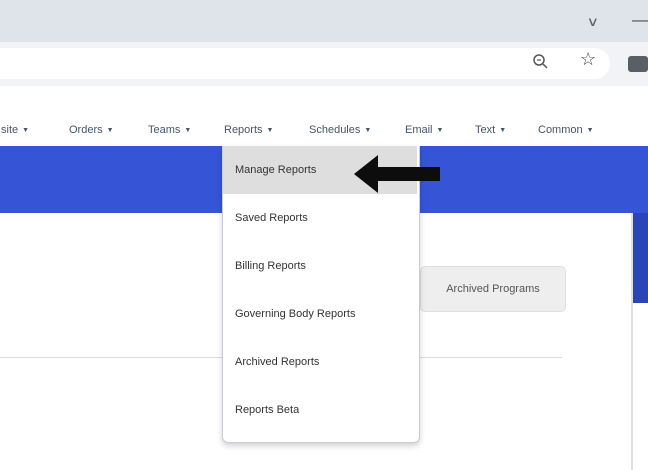 The image size is (648, 470). What do you see at coordinates (295, 314) in the screenshot?
I see `menu-item-label: Governing Body Reports` at bounding box center [295, 314].